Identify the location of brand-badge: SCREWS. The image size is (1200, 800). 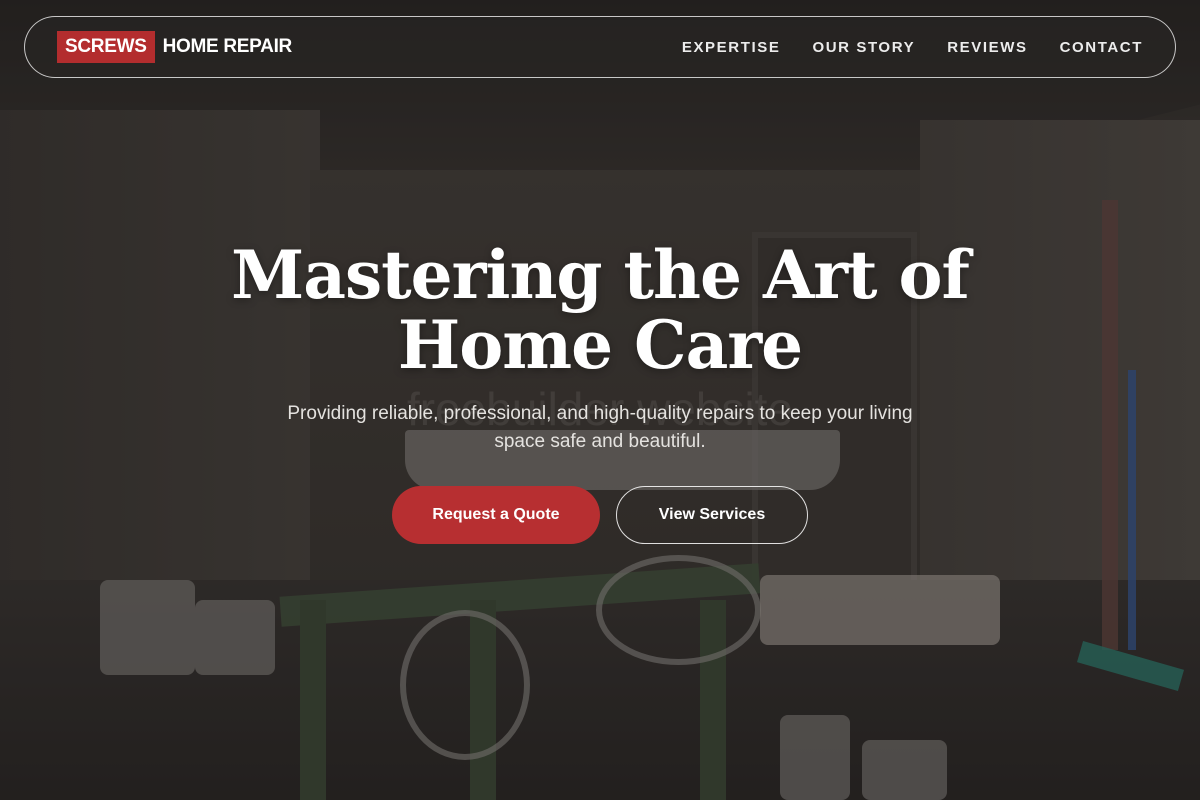
(106, 47).